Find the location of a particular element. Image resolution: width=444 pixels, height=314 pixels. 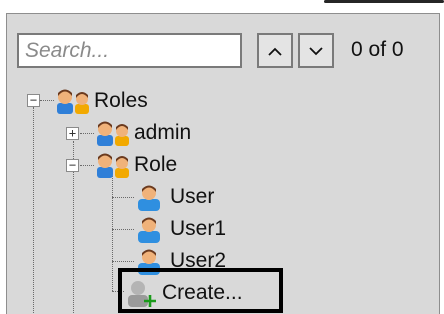

next-match-button is located at coordinates (316, 50).